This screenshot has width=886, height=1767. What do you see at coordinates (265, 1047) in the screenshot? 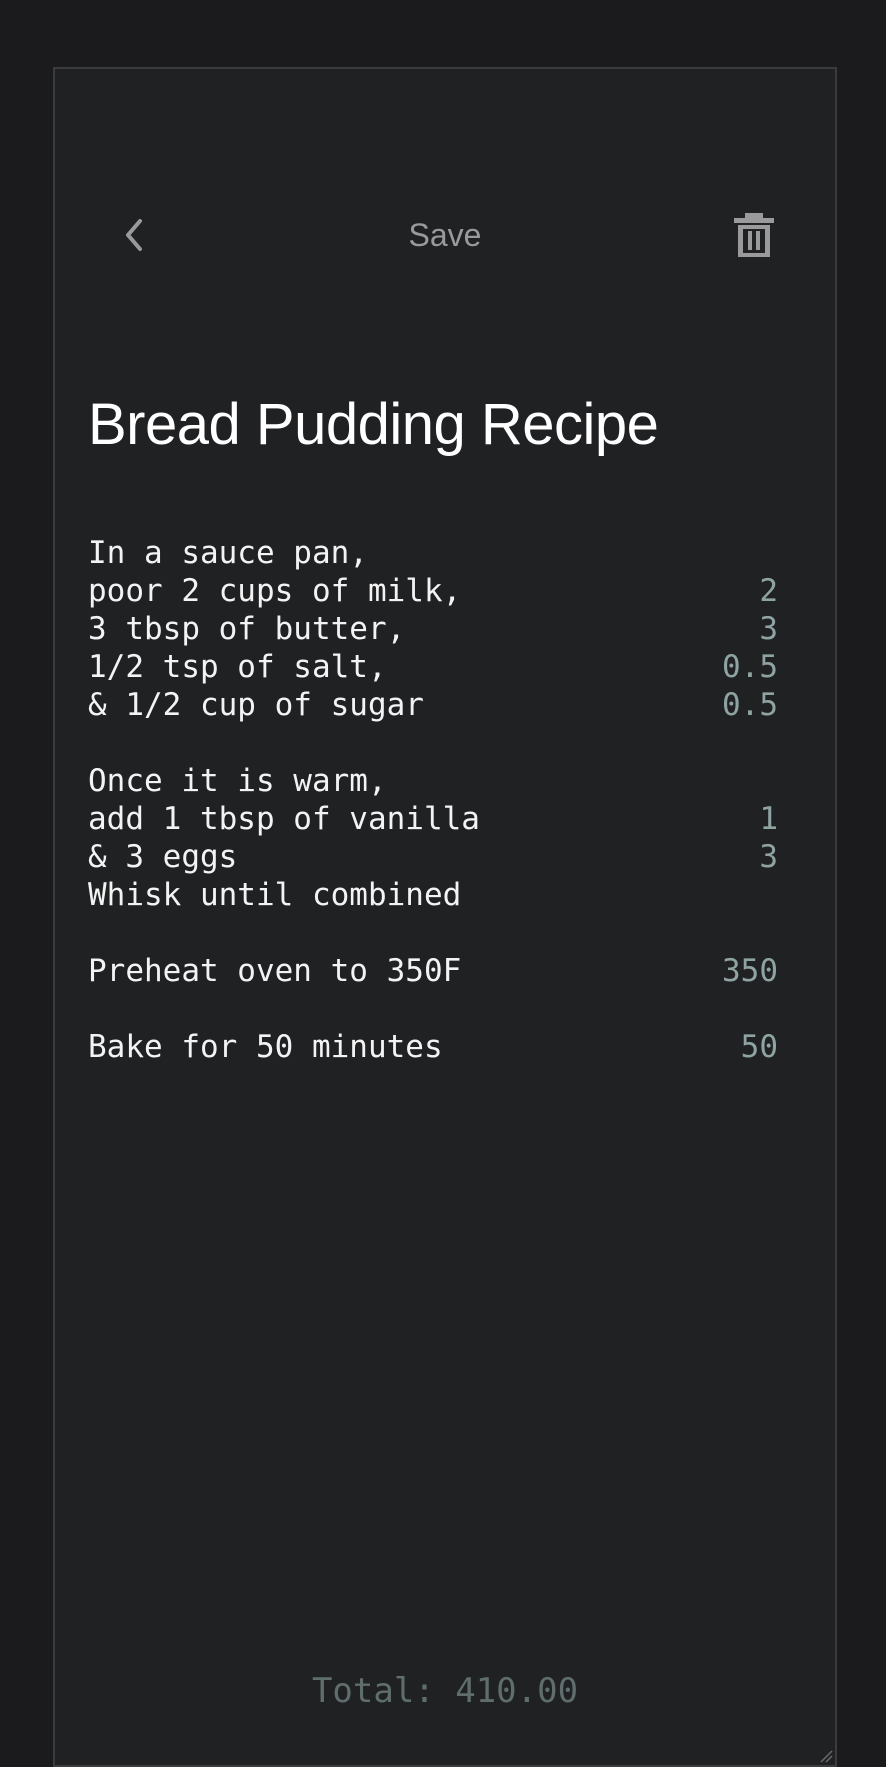
I see `note-line-text: Bake for 50 minutes` at bounding box center [265, 1047].